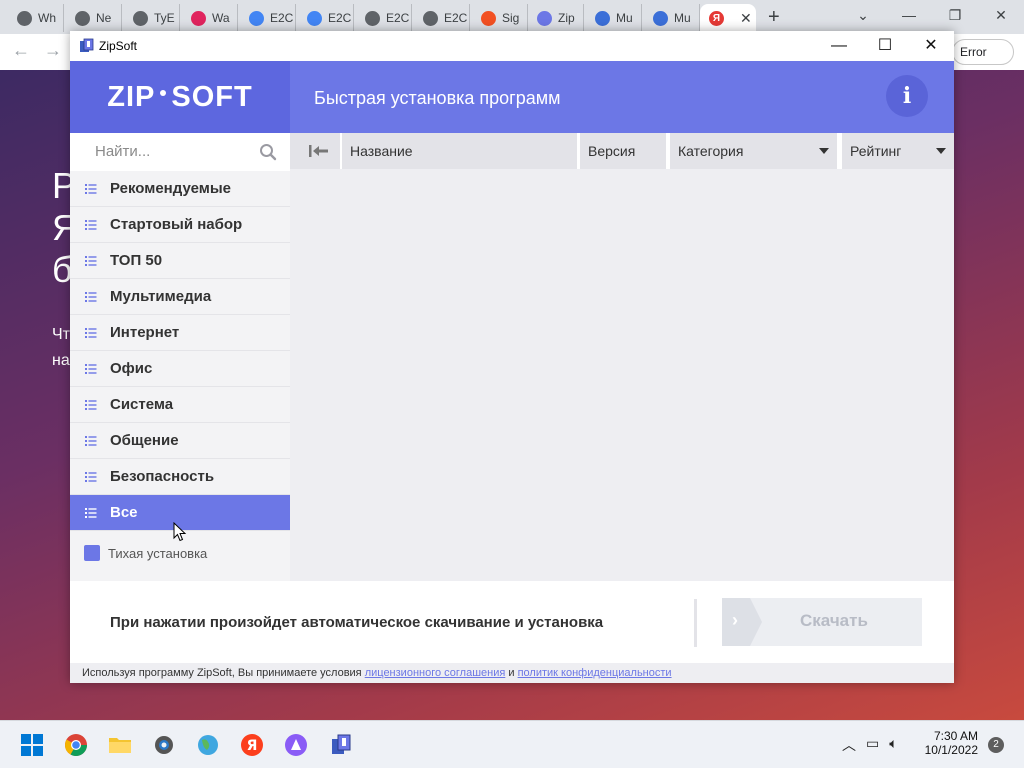  Describe the element at coordinates (893, 745) in the screenshot. I see `volume-icon: 🔈︎` at that location.